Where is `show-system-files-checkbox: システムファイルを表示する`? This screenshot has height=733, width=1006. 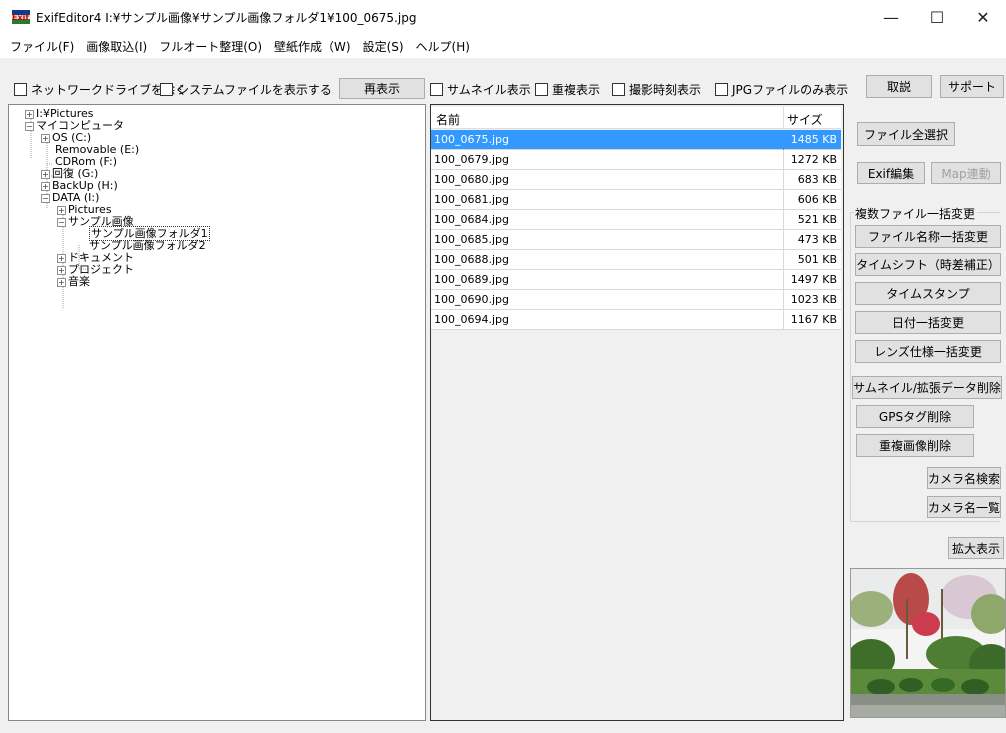
show-system-files-checkbox: システムファイルを表示する is located at coordinates (246, 89).